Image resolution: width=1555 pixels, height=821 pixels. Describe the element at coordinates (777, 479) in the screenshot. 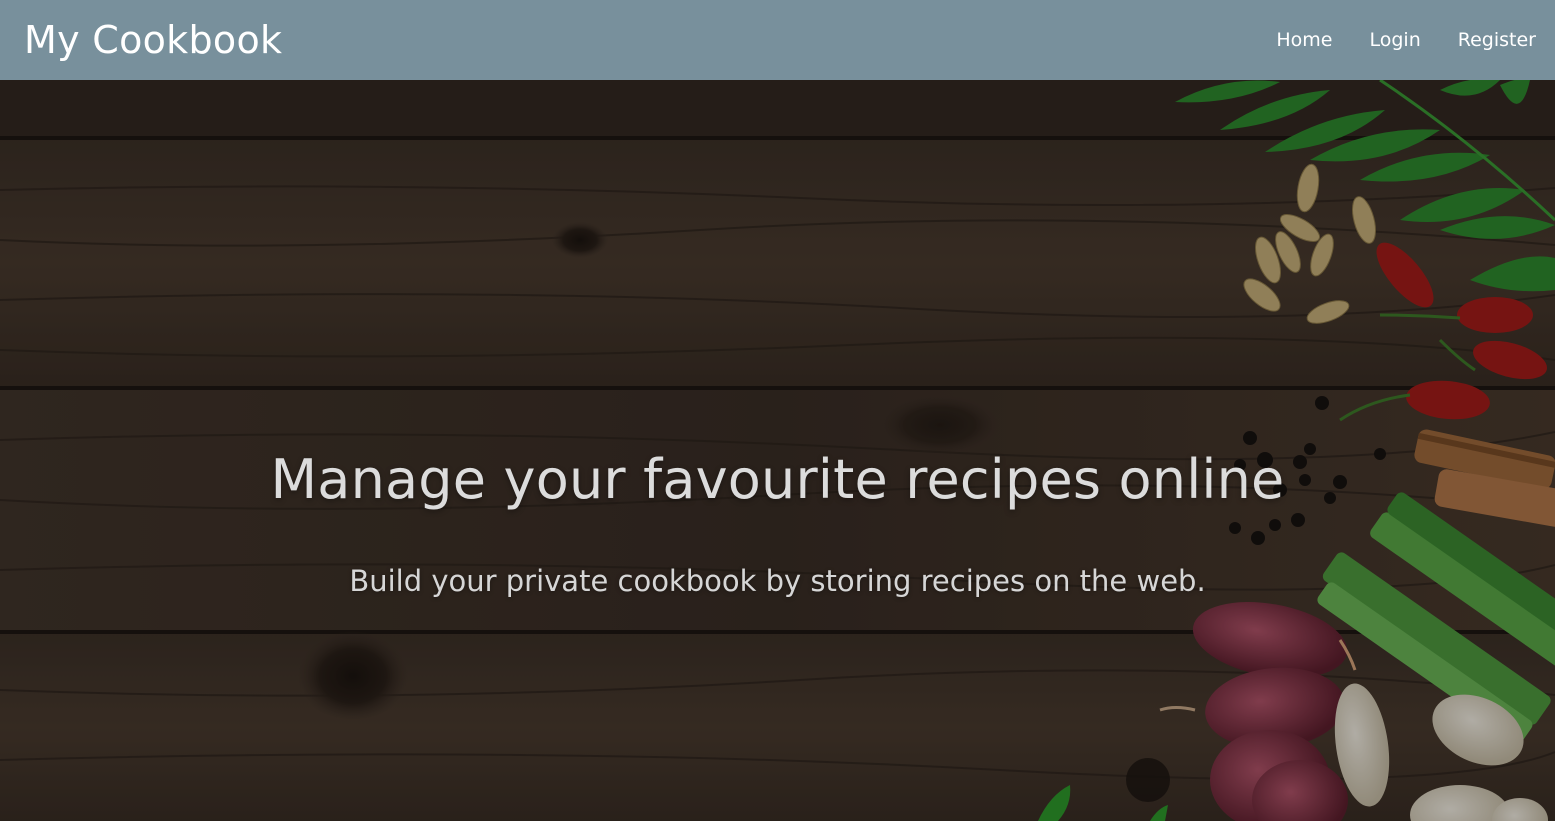

I see `hero-title: Manage your favourite recipes online` at that location.